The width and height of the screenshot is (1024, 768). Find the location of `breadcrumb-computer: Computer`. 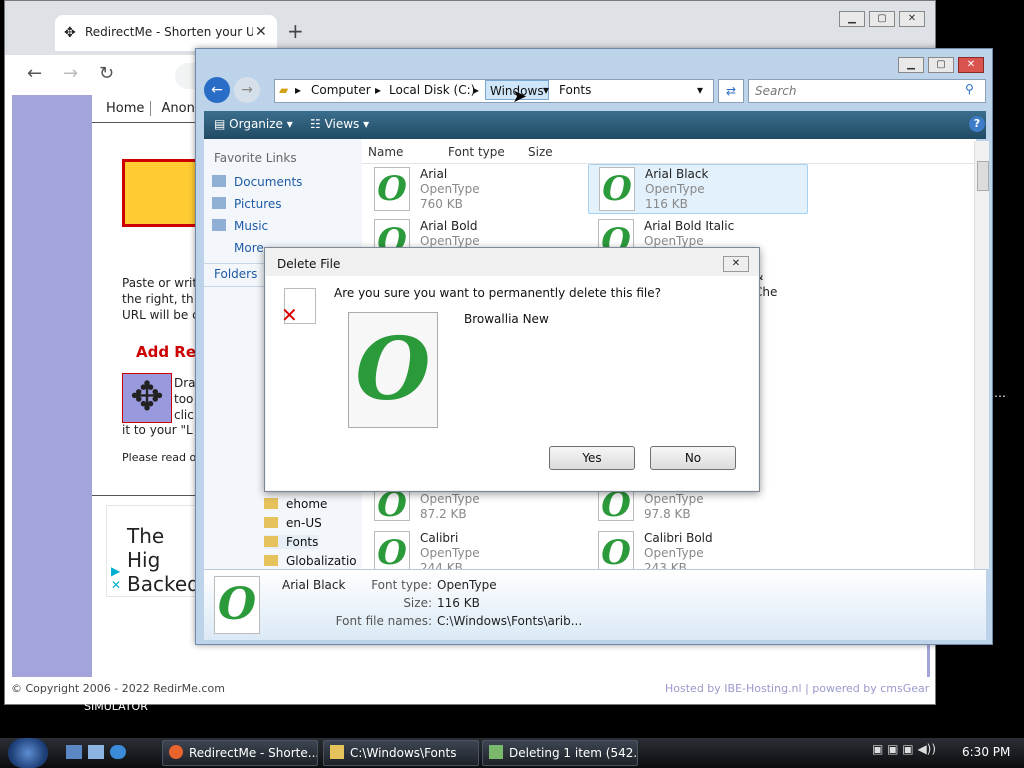

breadcrumb-computer: Computer is located at coordinates (341, 90).